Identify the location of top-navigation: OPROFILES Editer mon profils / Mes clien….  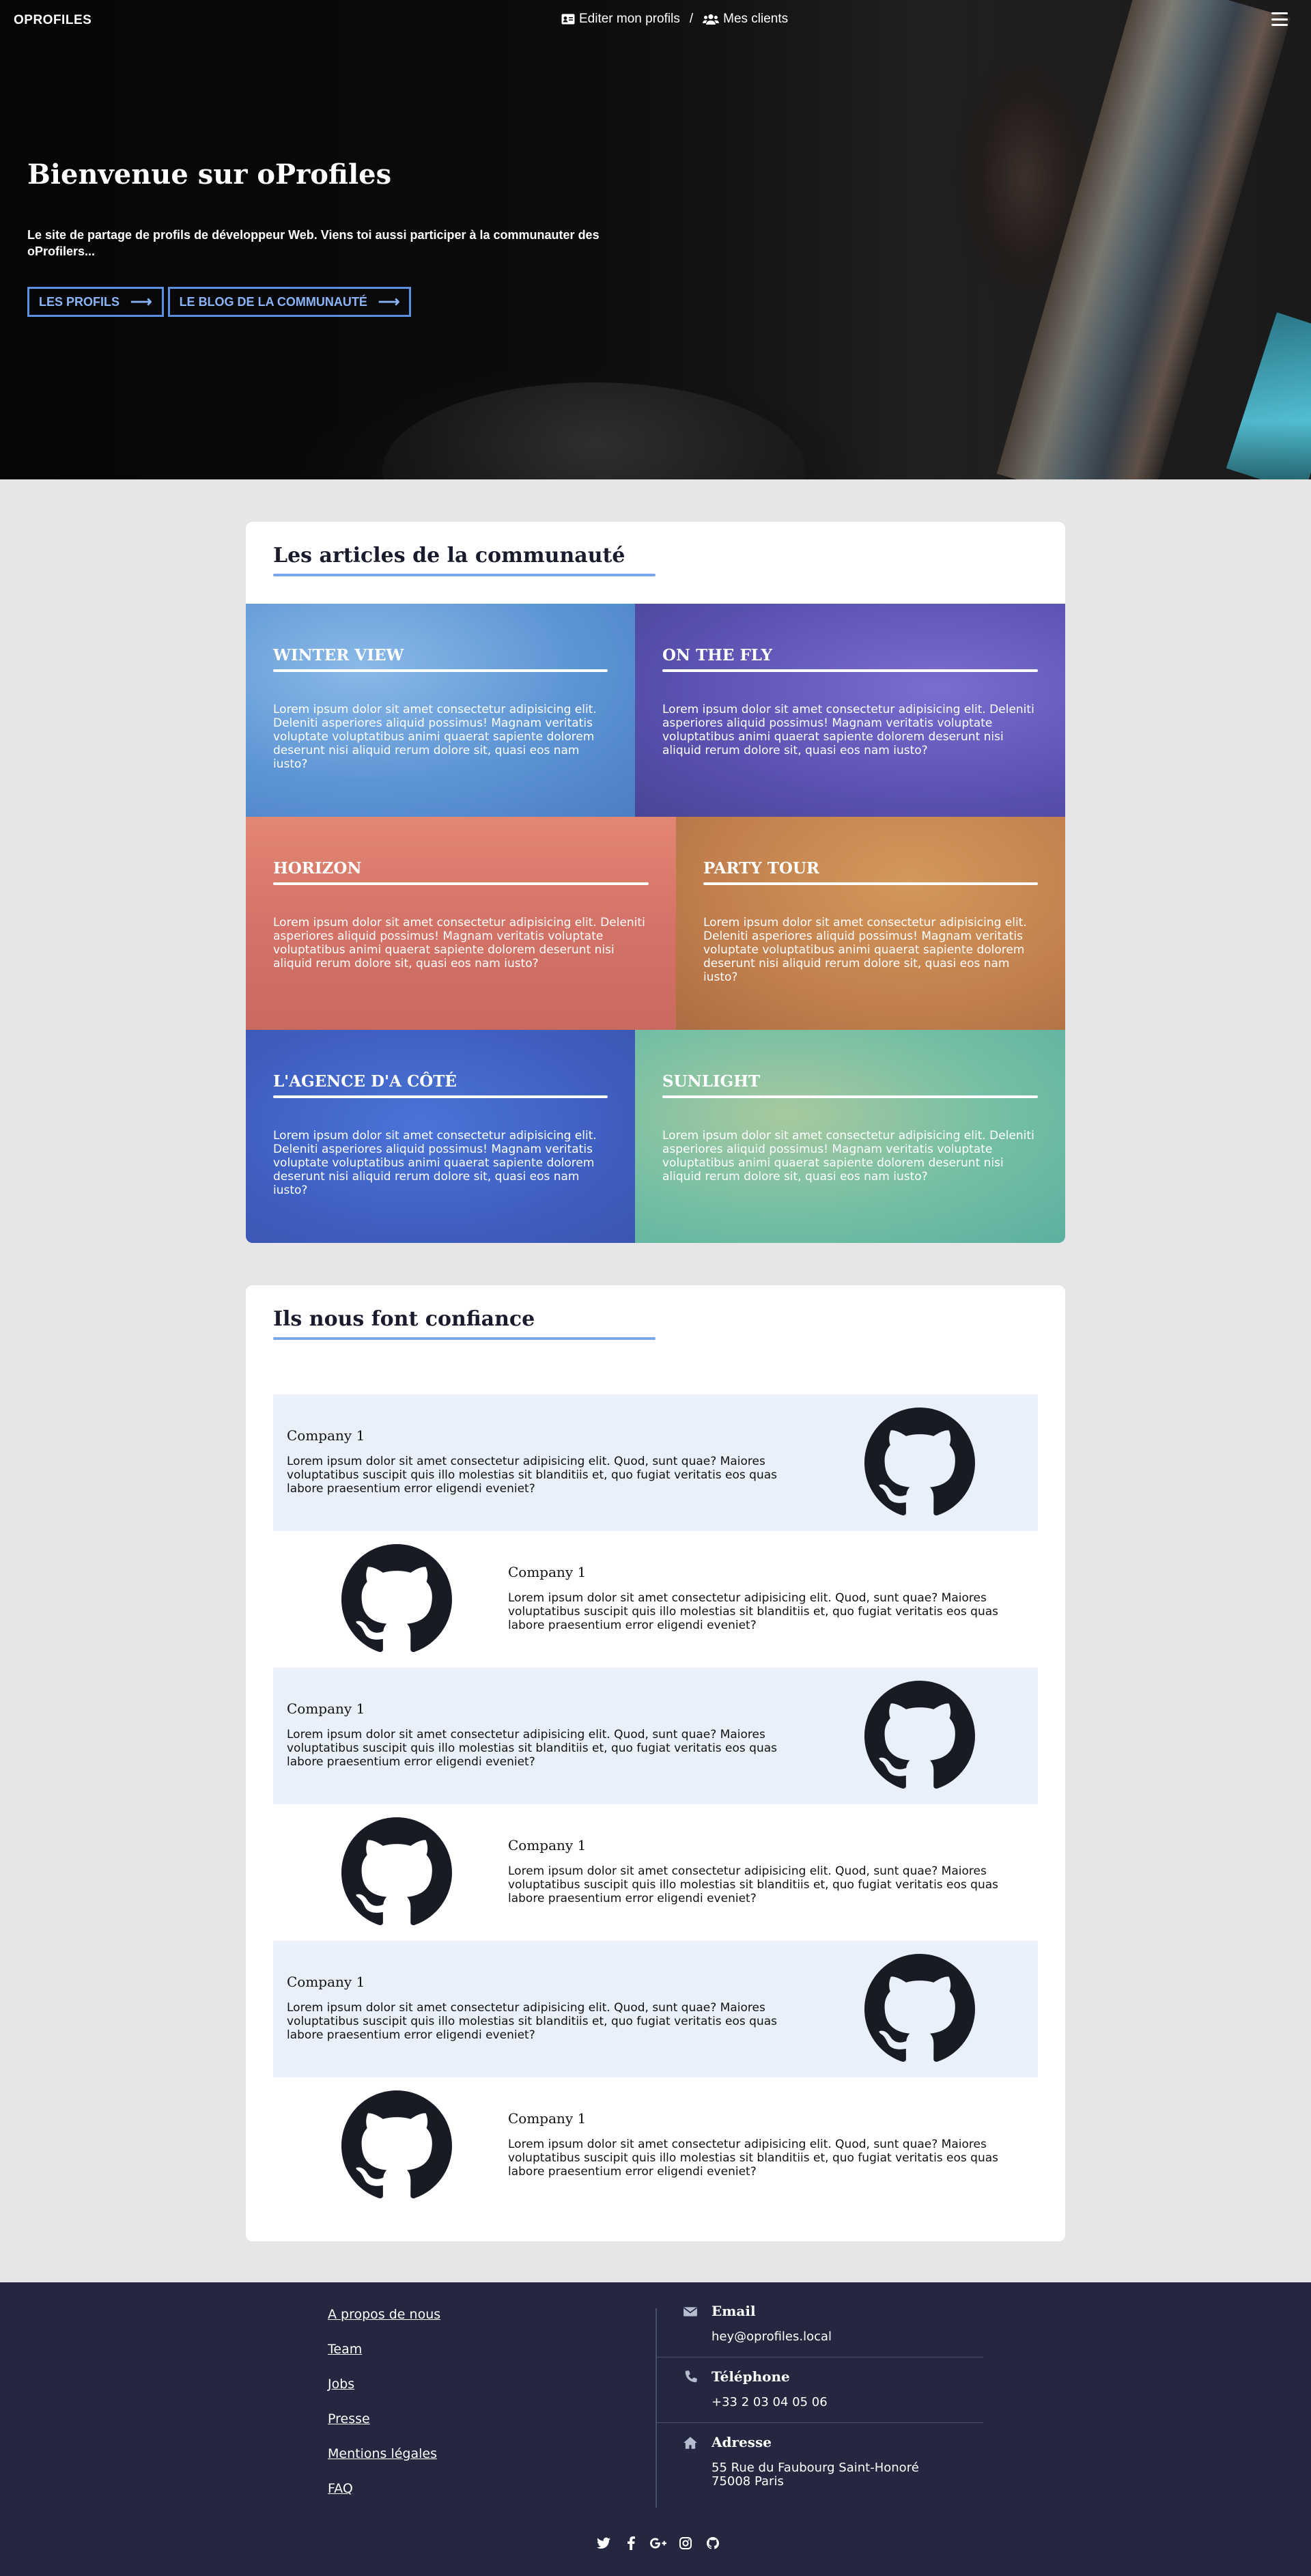
(655, 20).